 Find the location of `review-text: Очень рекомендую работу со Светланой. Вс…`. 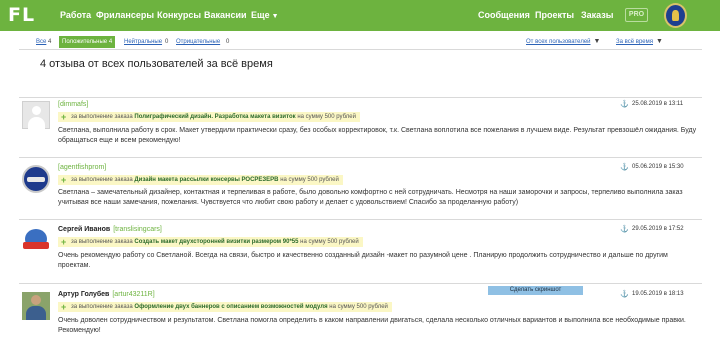

review-text: Очень рекомендую работу со Светланой. Вс… is located at coordinates (363, 260).